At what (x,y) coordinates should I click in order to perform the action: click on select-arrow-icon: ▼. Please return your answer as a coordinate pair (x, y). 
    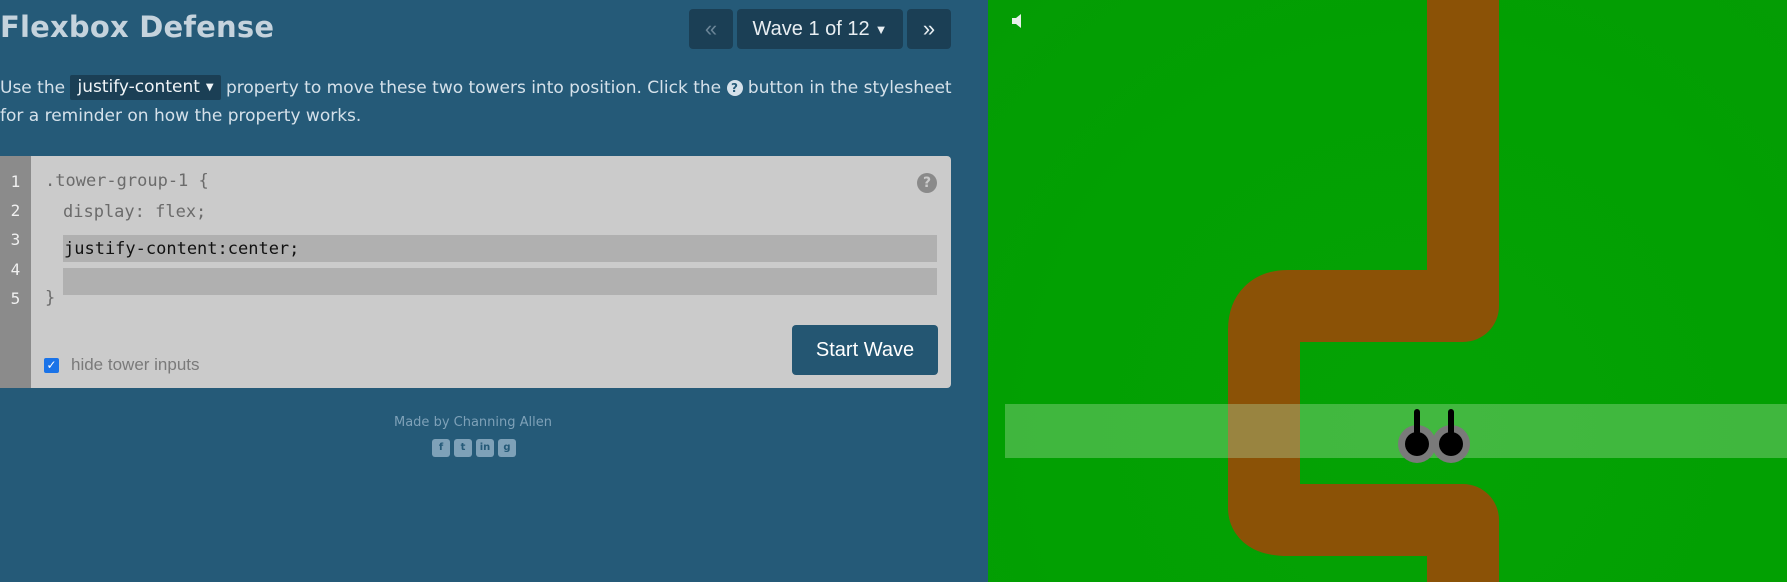
    Looking at the image, I should click on (209, 87).